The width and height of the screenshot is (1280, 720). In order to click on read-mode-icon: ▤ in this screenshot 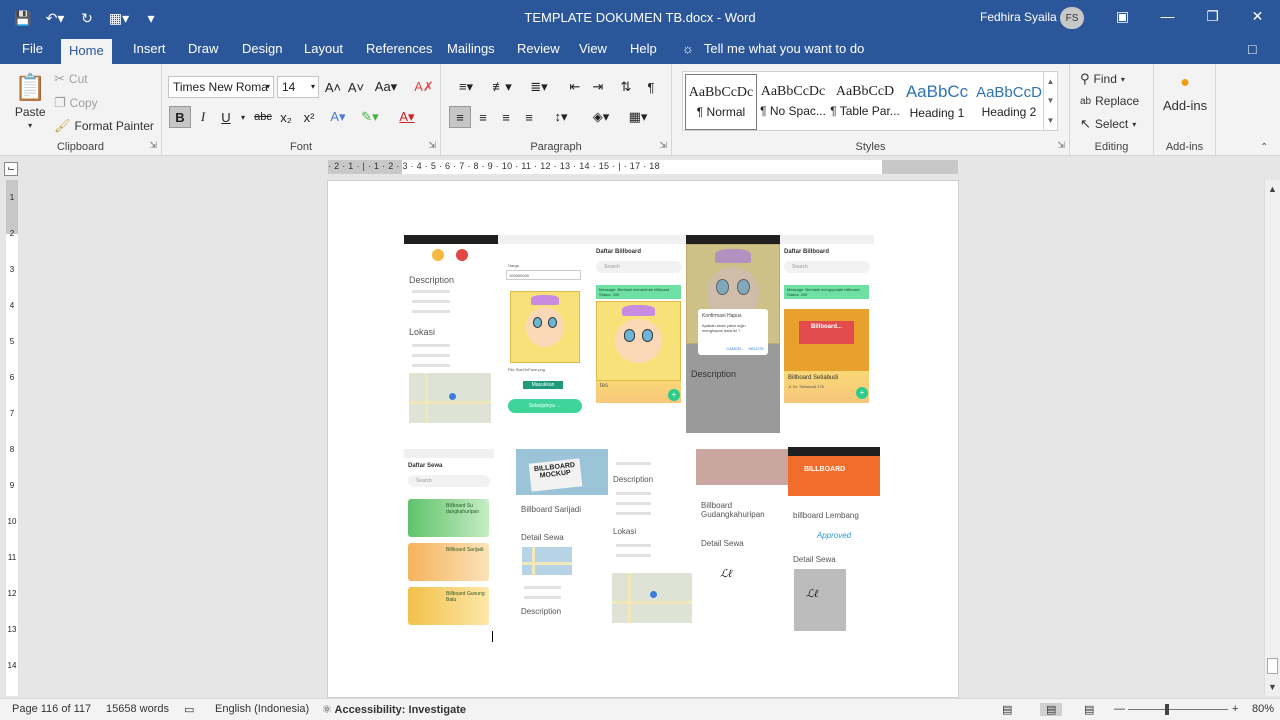, I will do `click(1007, 709)`.